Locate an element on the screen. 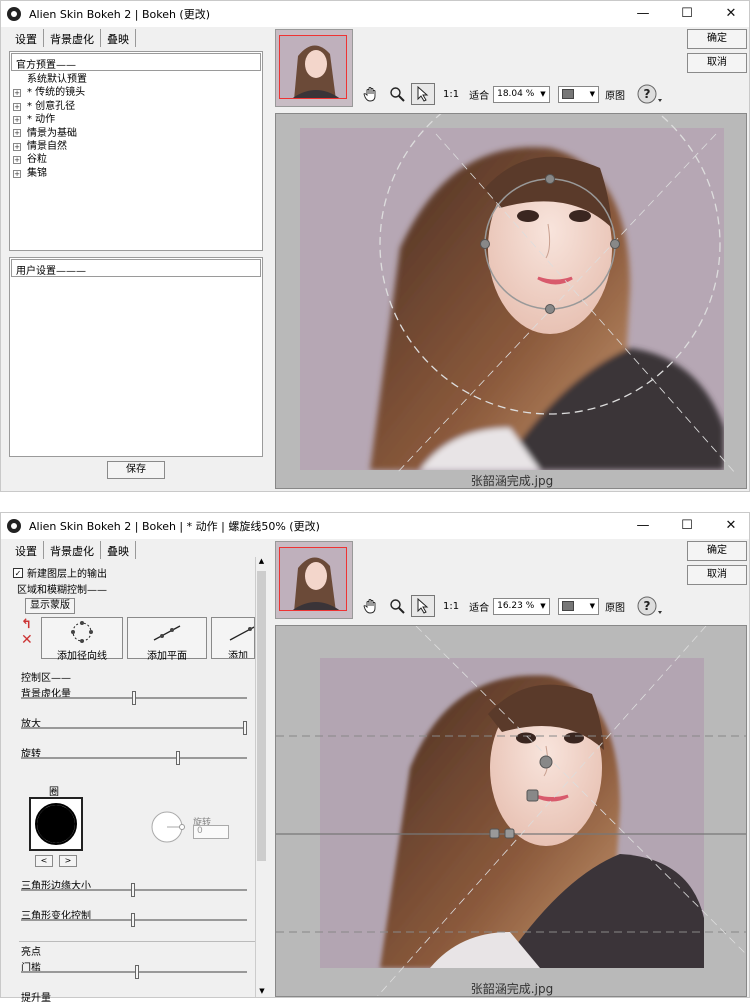 The width and height of the screenshot is (750, 1004). settings-scrollbar: ▲ ▼ is located at coordinates (261, 777).